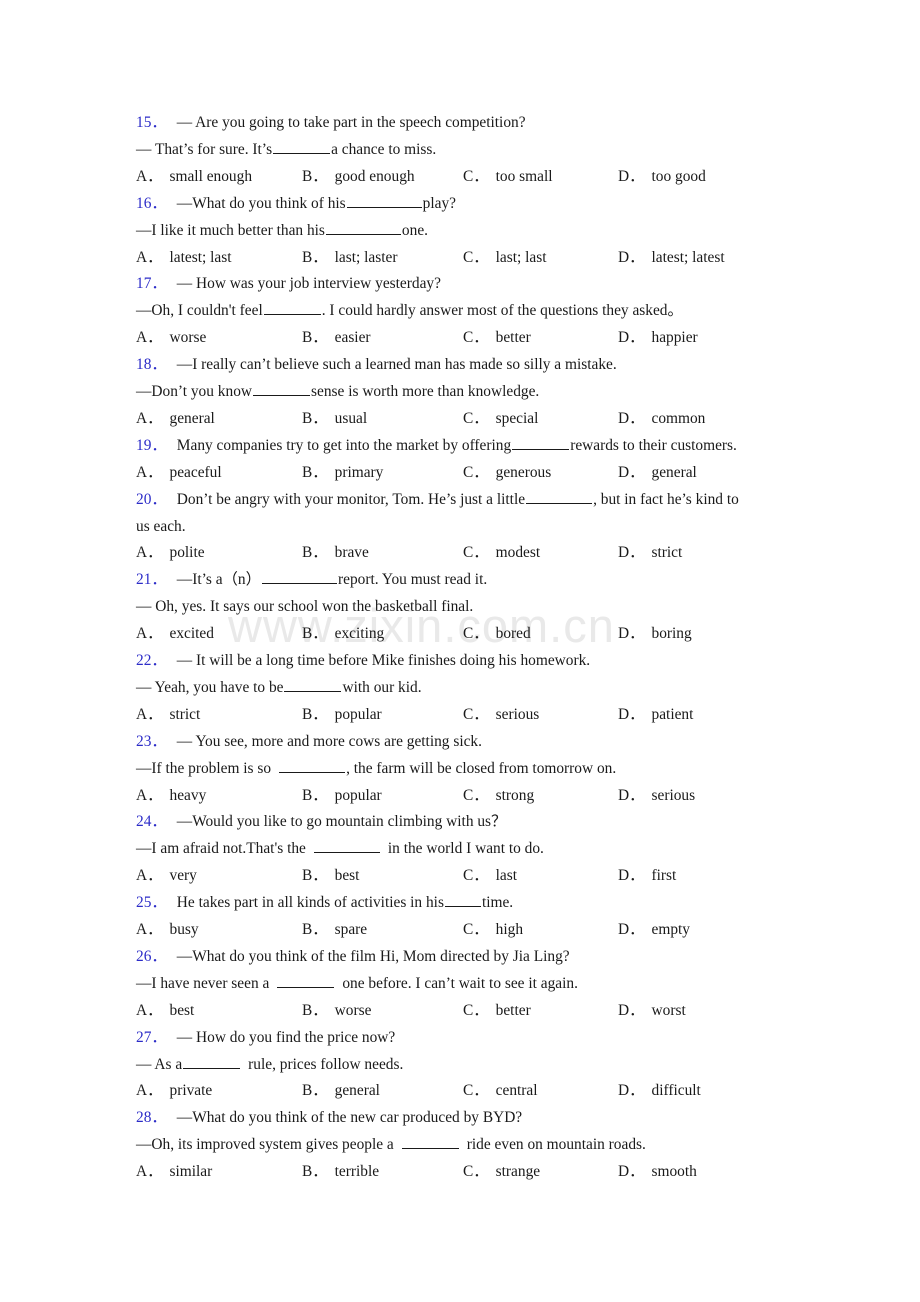  Describe the element at coordinates (507, 473) in the screenshot. I see `option-c: C． generous` at that location.